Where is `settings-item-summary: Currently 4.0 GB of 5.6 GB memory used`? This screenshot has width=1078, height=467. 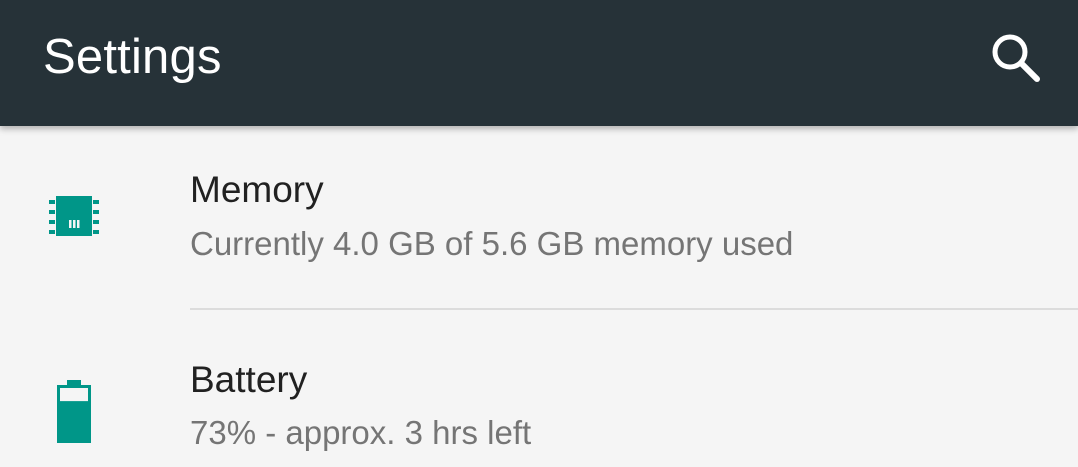 settings-item-summary: Currently 4.0 GB of 5.6 GB memory used is located at coordinates (492, 243).